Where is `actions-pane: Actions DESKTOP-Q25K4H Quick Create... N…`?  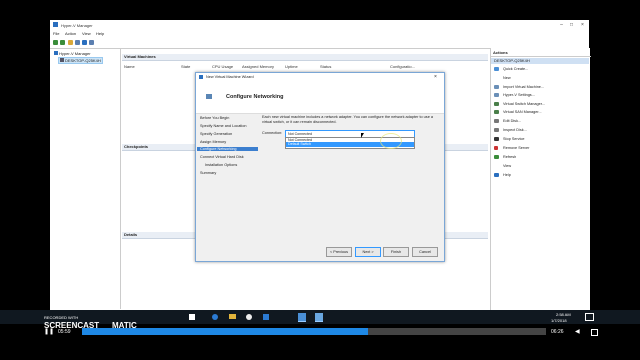 actions-pane: Actions DESKTOP-Q25K4H Quick Create... N… is located at coordinates (540, 179).